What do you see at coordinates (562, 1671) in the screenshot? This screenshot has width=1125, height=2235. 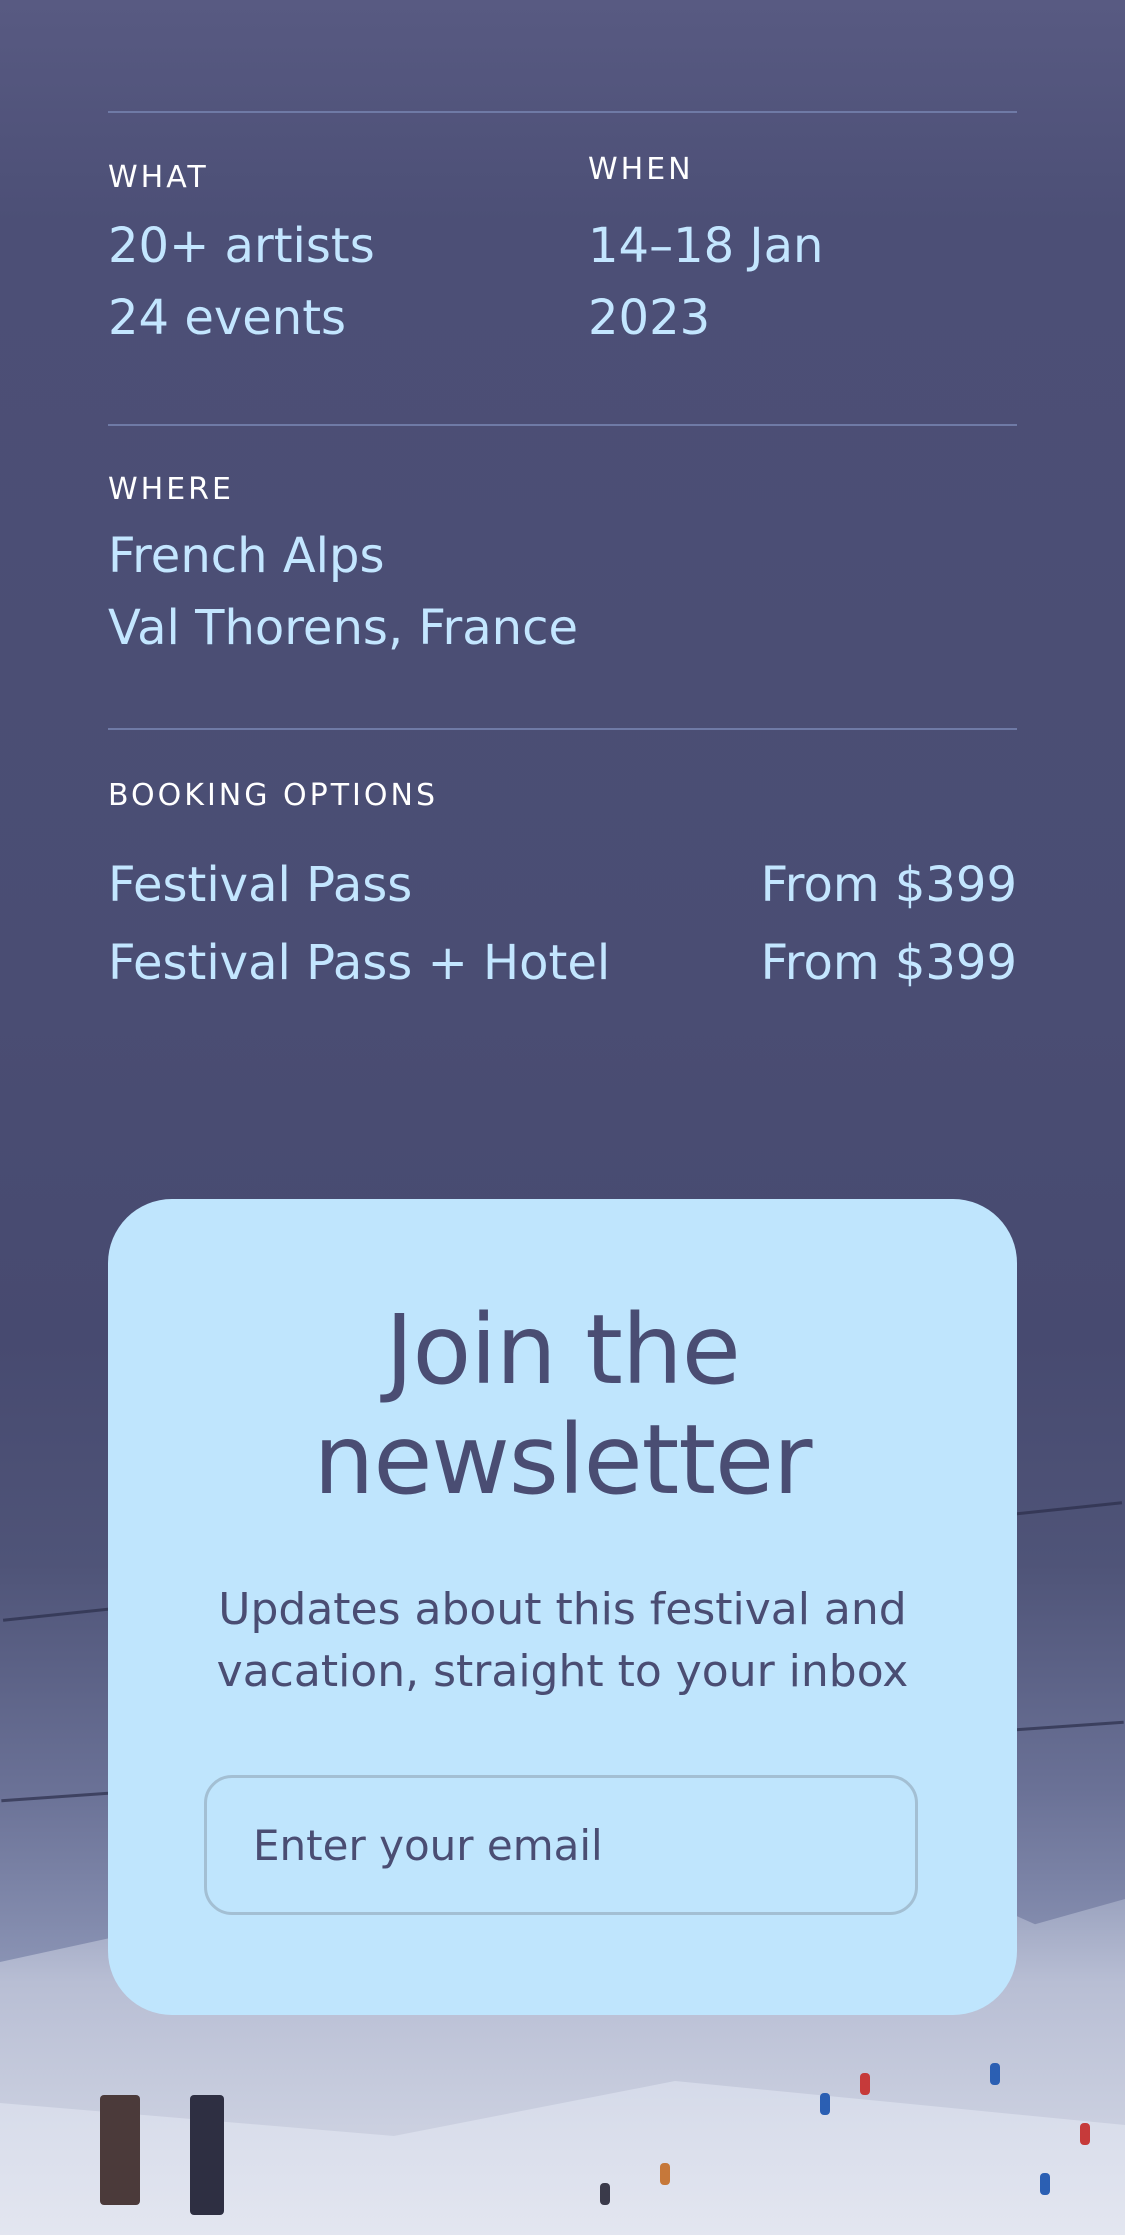 I see `newsletter-subtitle-line-2: vacation, straight to your inbox` at bounding box center [562, 1671].